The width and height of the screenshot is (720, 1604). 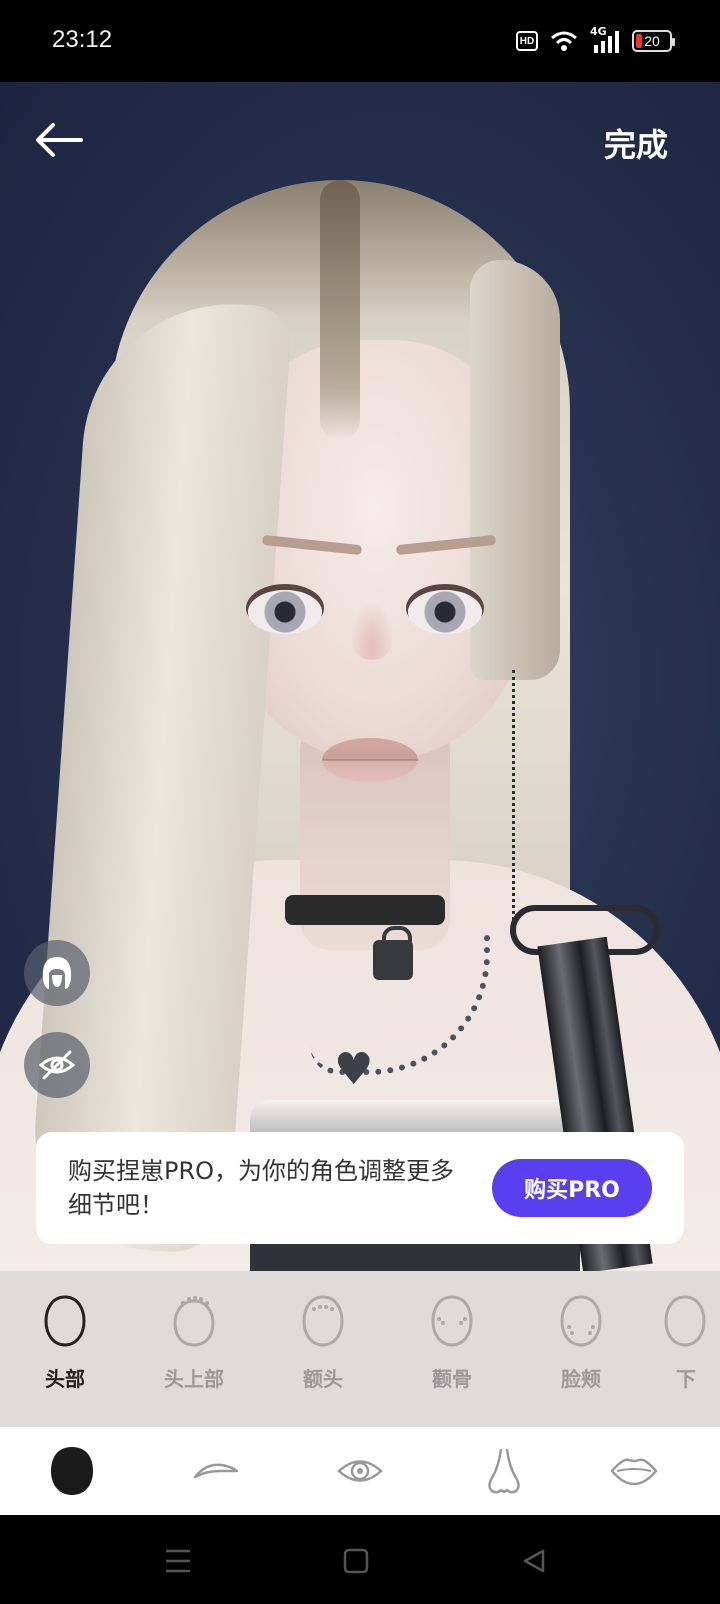 What do you see at coordinates (452, 1351) in the screenshot?
I see `tab-cheekbone: 颧骨` at bounding box center [452, 1351].